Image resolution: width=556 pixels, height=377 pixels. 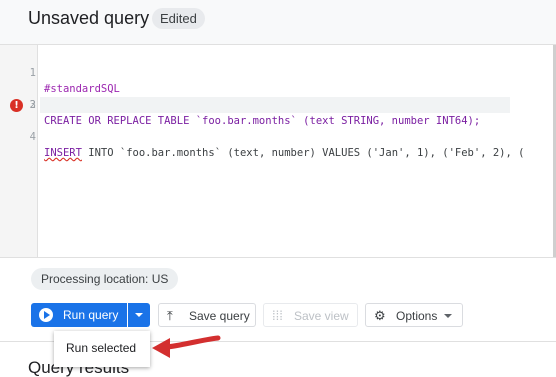 I want to click on options-label: Options, so click(x=417, y=316).